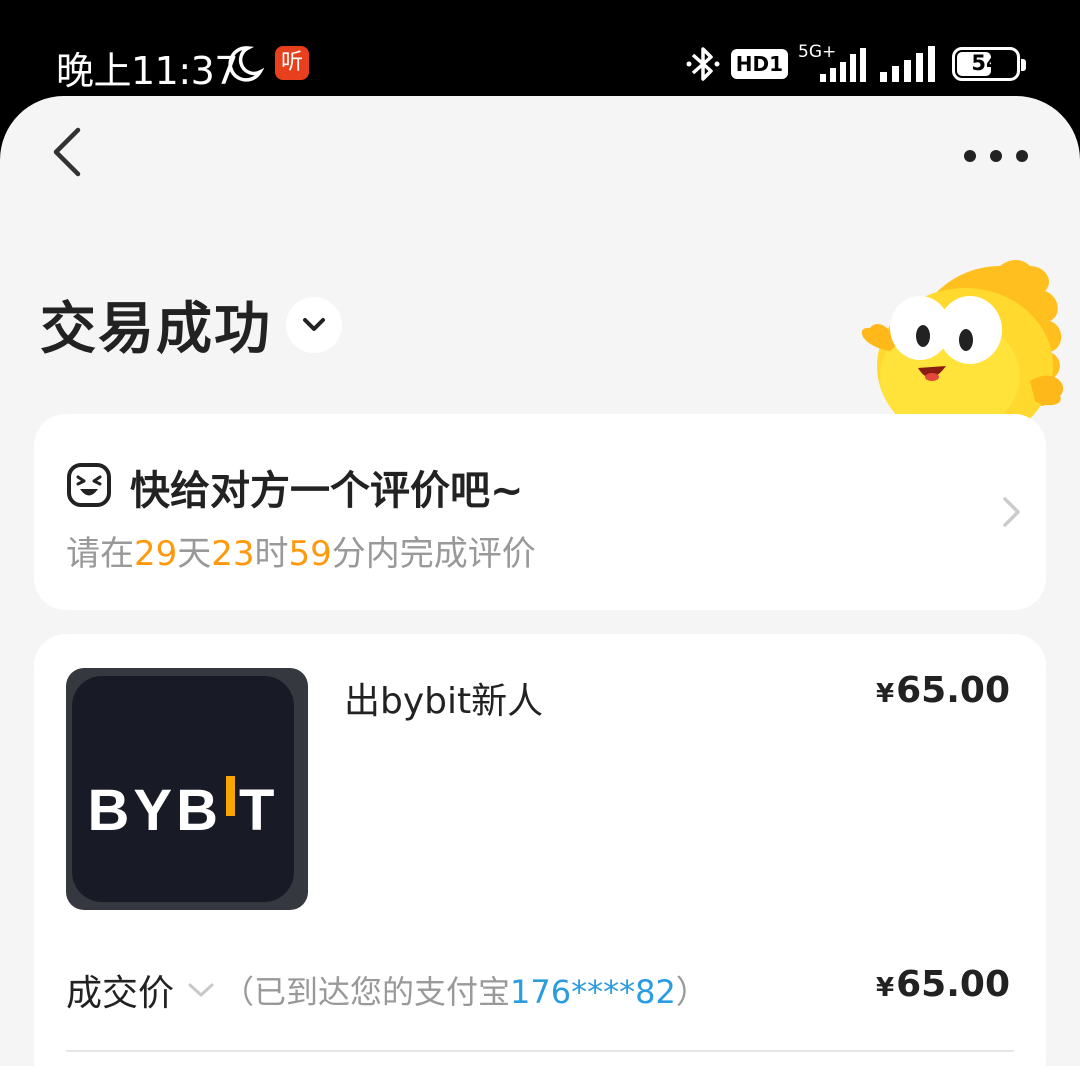 The height and width of the screenshot is (1066, 1080). I want to click on status-icons: HD1 5G+ 54, so click(855, 64).